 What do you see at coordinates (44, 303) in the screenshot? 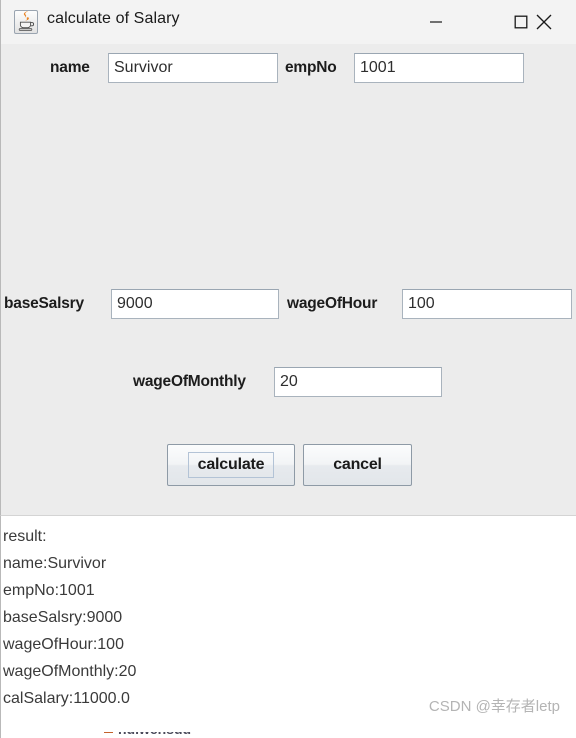
I see `label-basesalsry: baseSalsry` at bounding box center [44, 303].